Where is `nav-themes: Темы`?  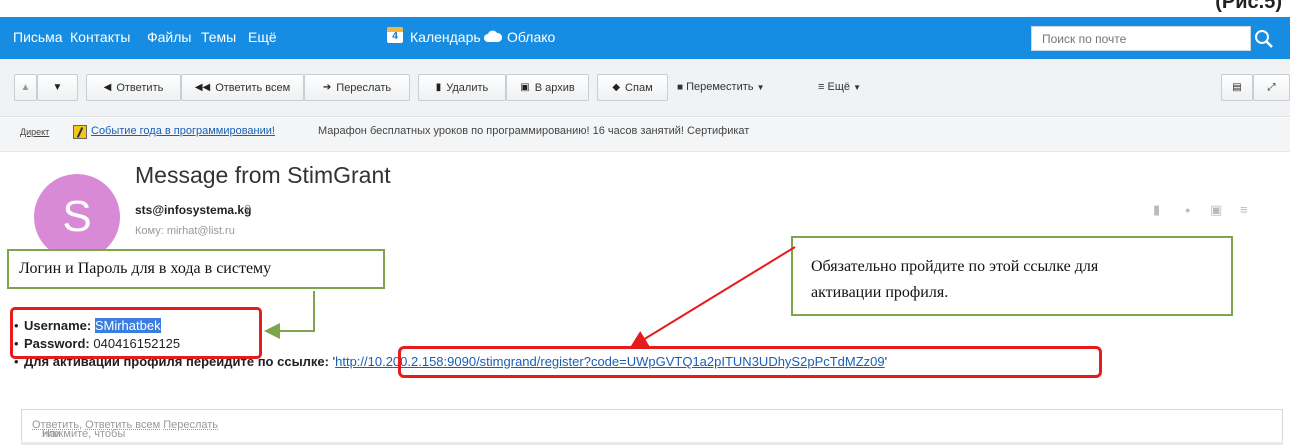
nav-themes: Темы is located at coordinates (218, 37).